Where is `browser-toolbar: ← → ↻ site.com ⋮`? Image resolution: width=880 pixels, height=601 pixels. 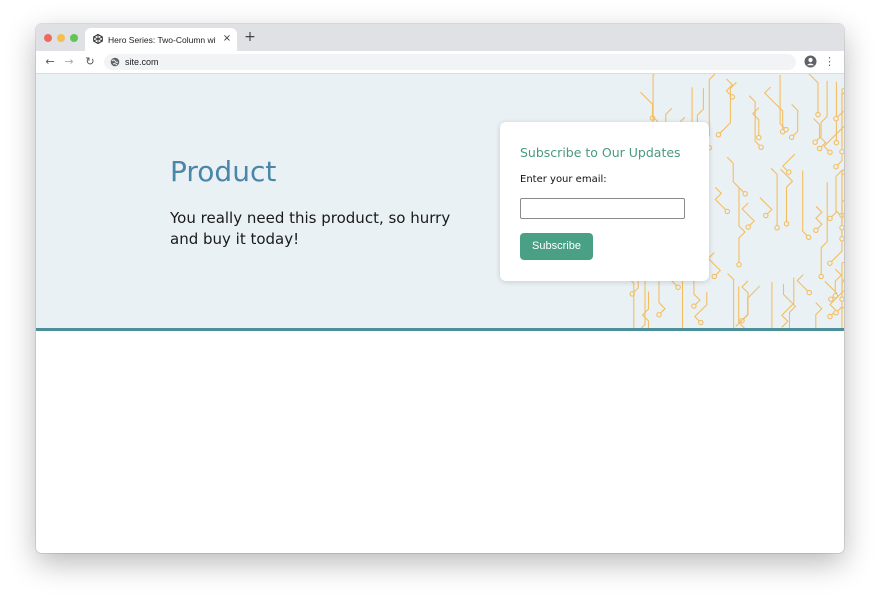
browser-toolbar: ← → ↻ site.com ⋮ is located at coordinates (440, 62).